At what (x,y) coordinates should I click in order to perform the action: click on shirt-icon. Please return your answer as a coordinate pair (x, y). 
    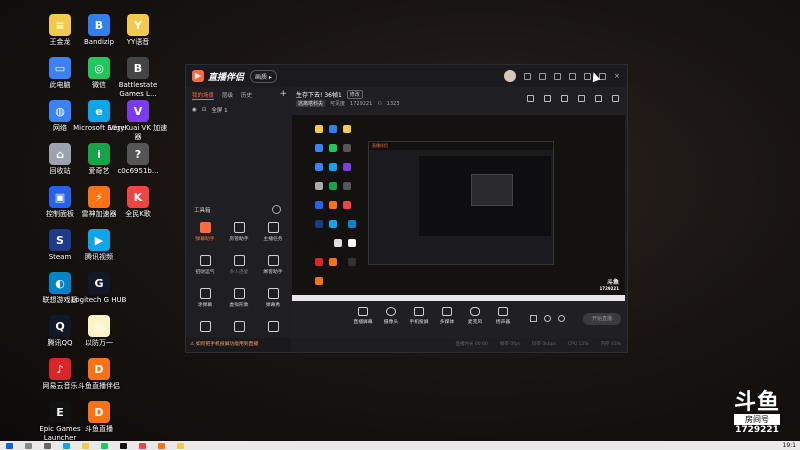
    Looking at the image, I should click on (557, 76).